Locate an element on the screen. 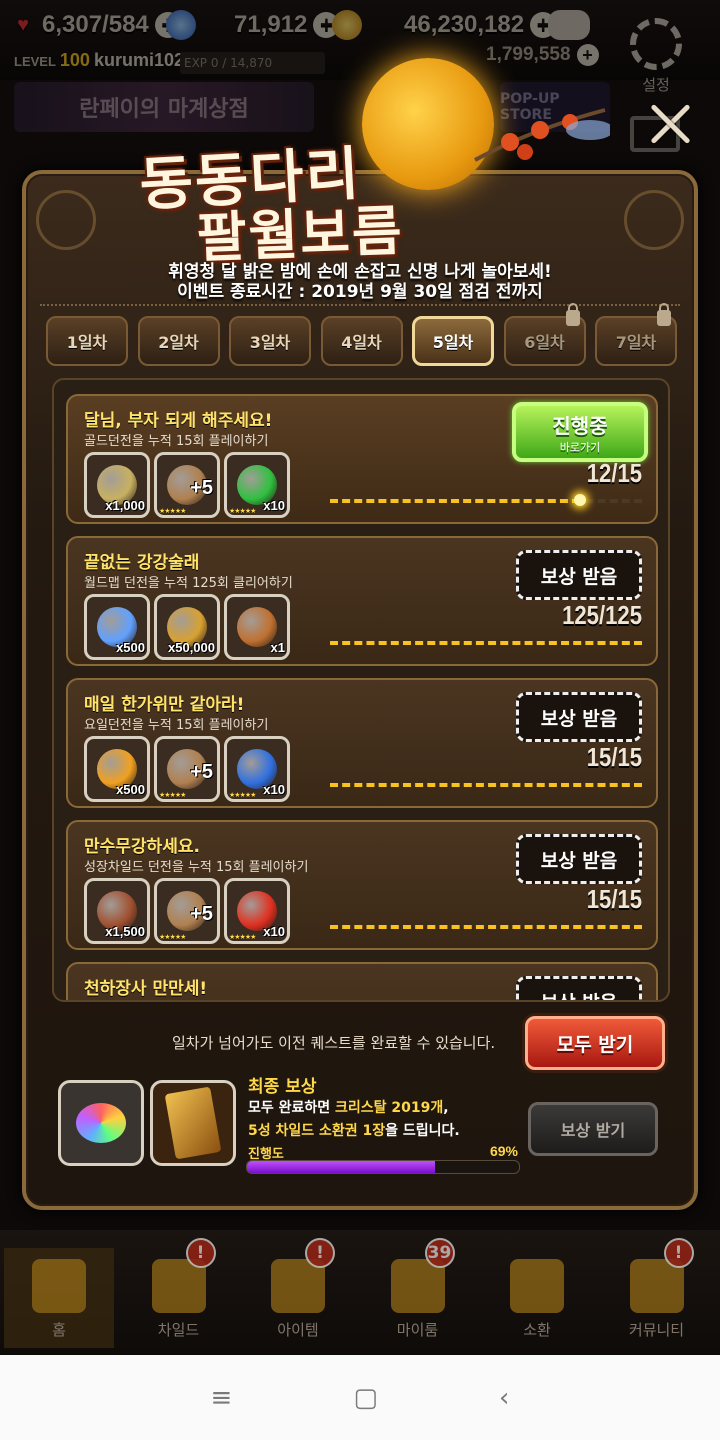  quest-desc: 골드던전을 누적 15회 플레이하기 is located at coordinates (176, 441).